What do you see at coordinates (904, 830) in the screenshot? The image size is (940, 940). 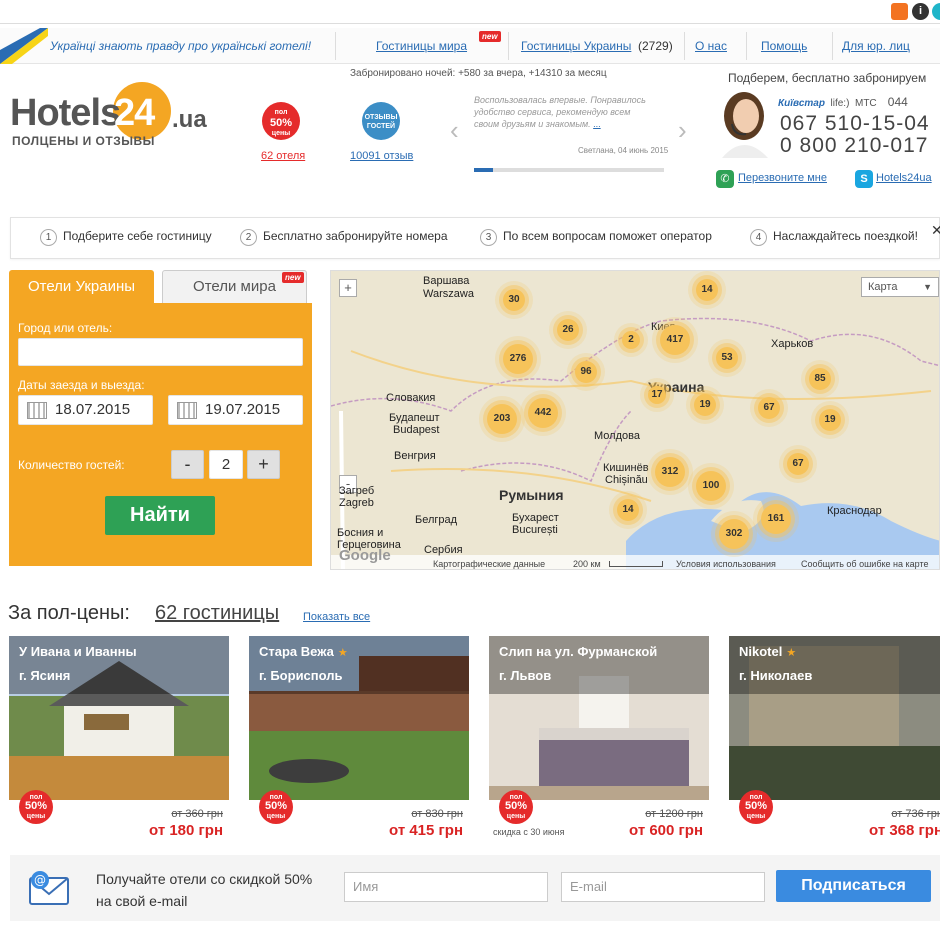 I see `hotel-new-price: от 368 грн` at bounding box center [904, 830].